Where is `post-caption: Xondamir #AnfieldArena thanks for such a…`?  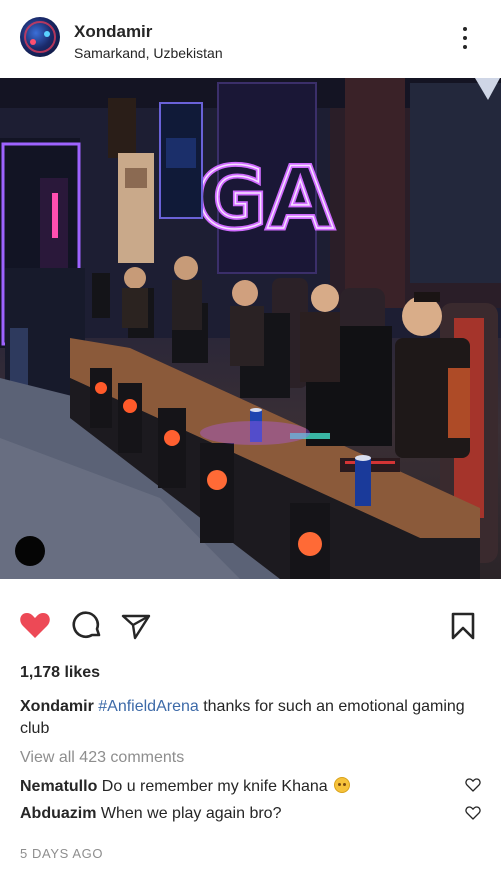 post-caption: Xondamir #AnfieldArena thanks for such a… is located at coordinates (250, 718).